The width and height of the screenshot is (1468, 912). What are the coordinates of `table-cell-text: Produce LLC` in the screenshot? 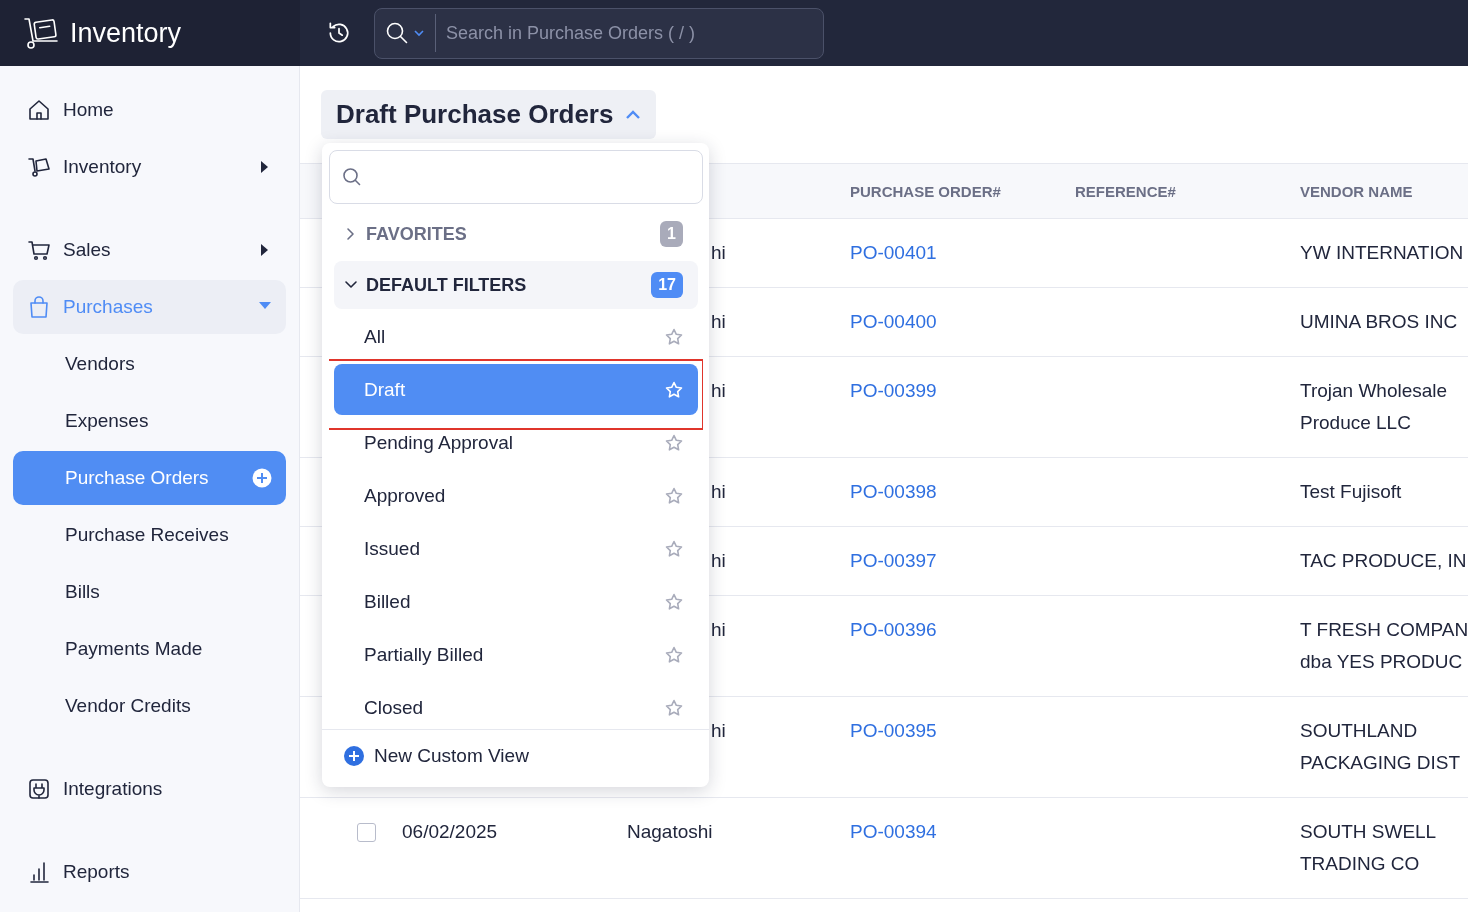 It's located at (1356, 423).